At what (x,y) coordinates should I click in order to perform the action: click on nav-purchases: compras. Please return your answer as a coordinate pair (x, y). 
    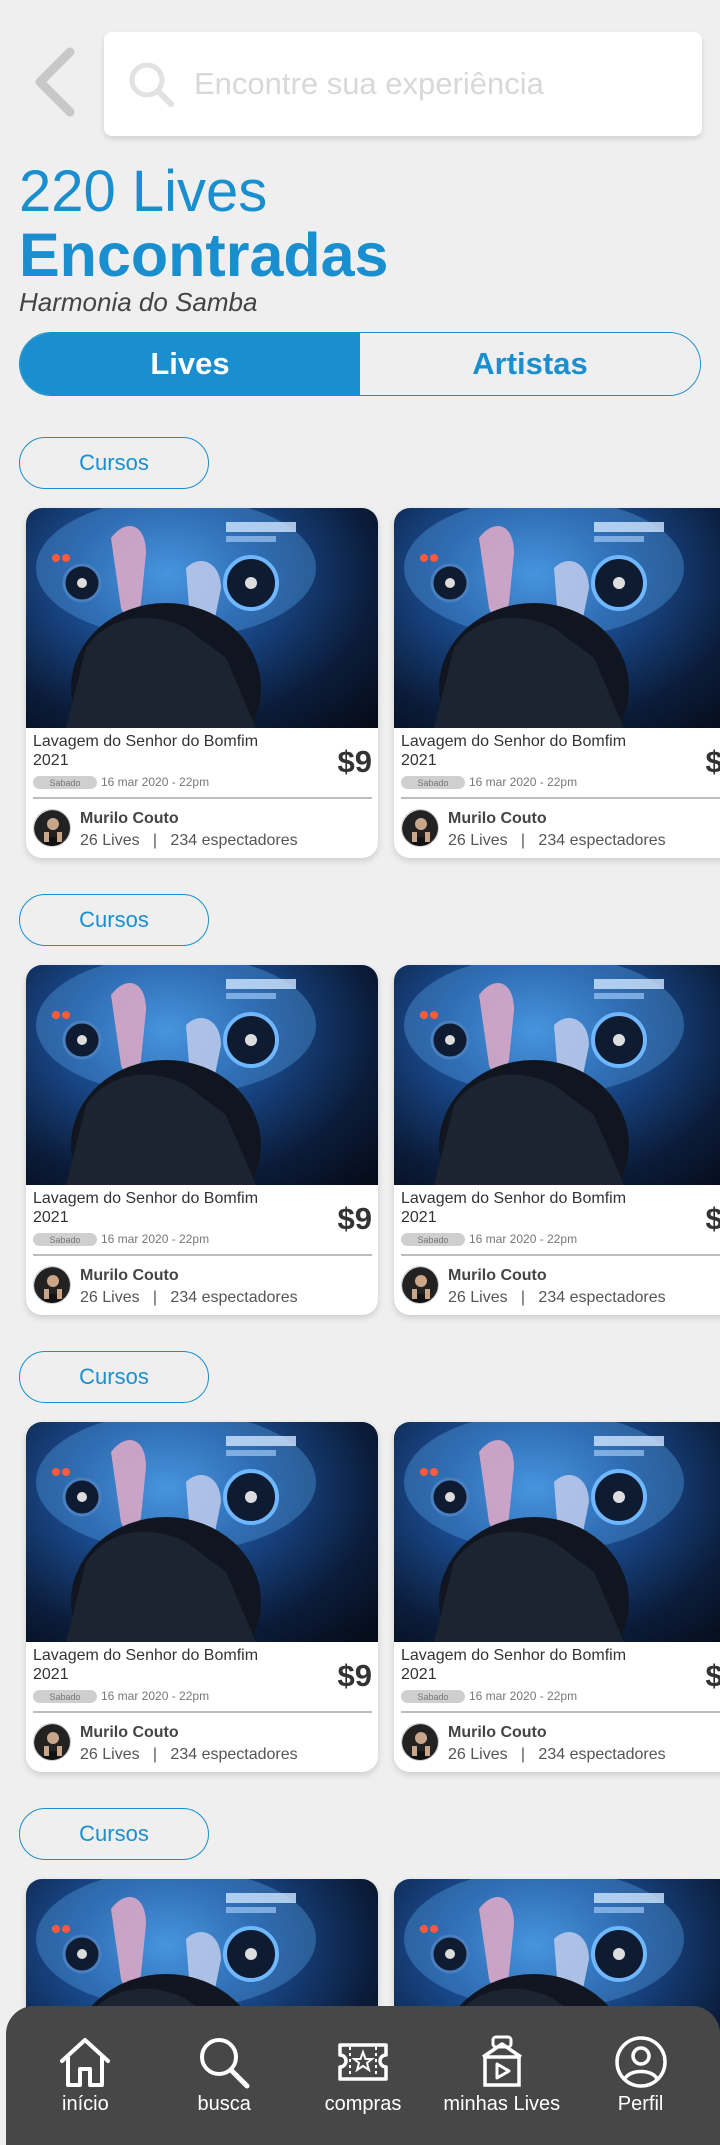
    Looking at the image, I should click on (363, 2075).